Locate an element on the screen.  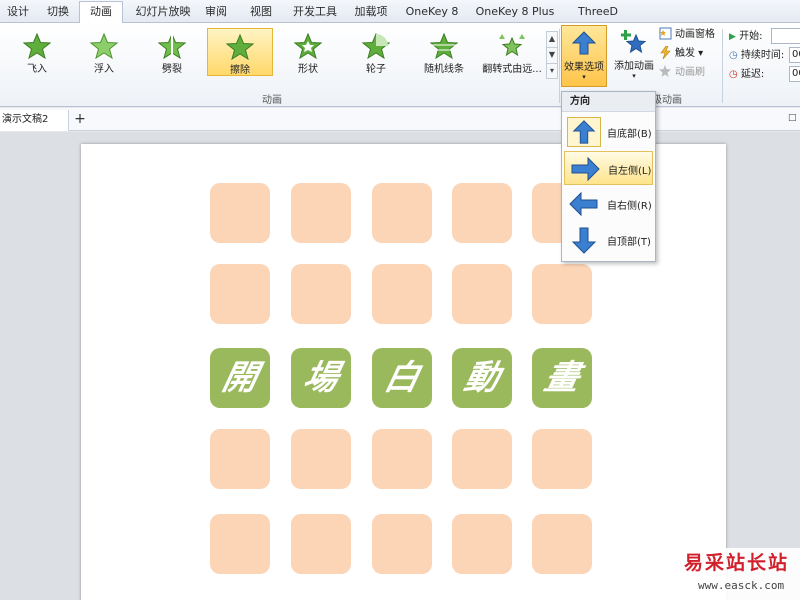
direction-from-bottom: 自底部(B) is located at coordinates (608, 132).